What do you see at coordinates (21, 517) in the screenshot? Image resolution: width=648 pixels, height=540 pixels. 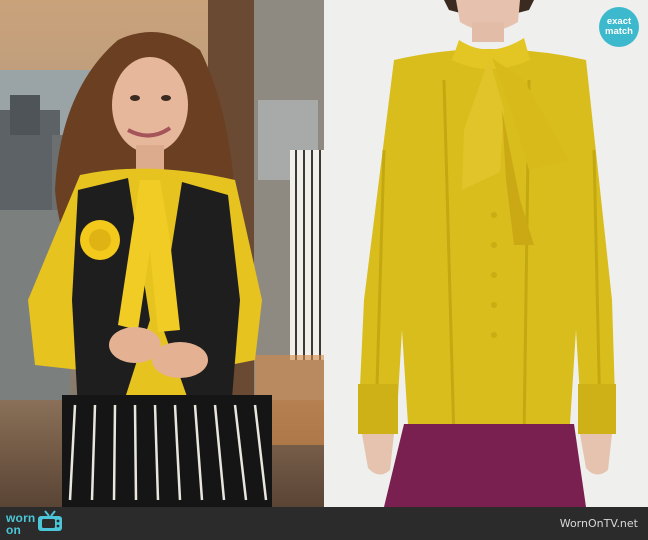 I see `logo-word-top: worn` at bounding box center [21, 517].